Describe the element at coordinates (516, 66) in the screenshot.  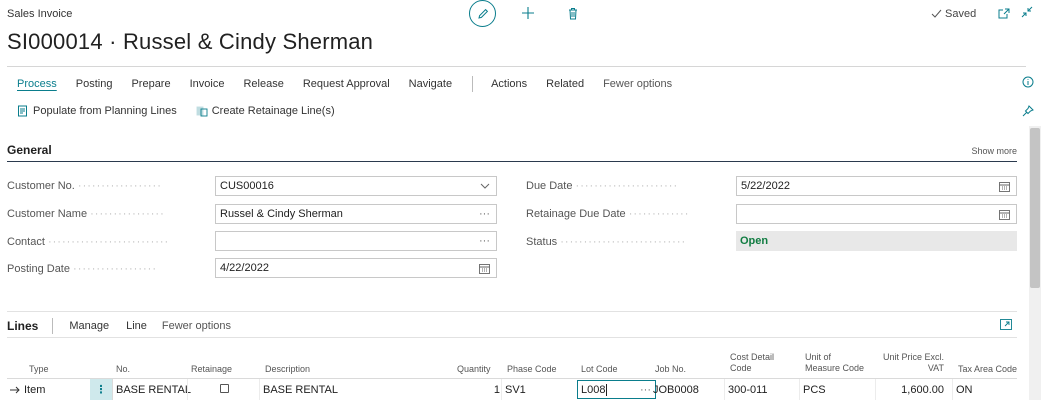
I see `header-divider` at that location.